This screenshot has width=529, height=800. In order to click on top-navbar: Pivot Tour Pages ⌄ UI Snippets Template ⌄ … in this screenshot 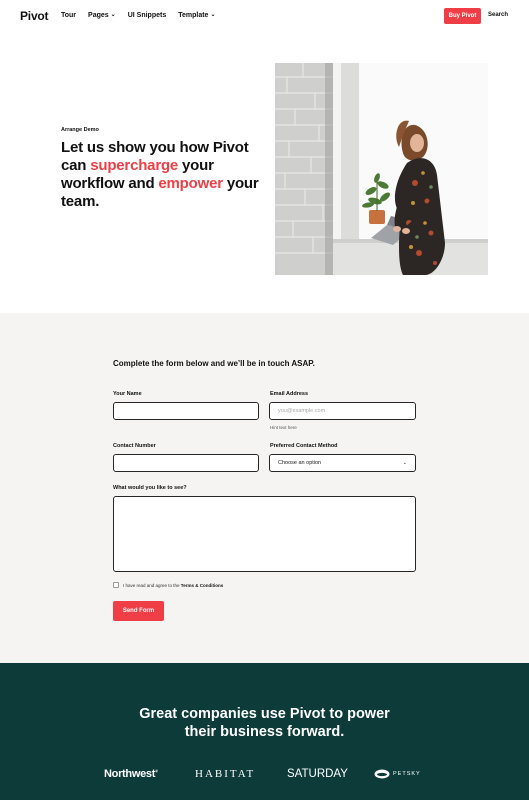, I will do `click(264, 16)`.